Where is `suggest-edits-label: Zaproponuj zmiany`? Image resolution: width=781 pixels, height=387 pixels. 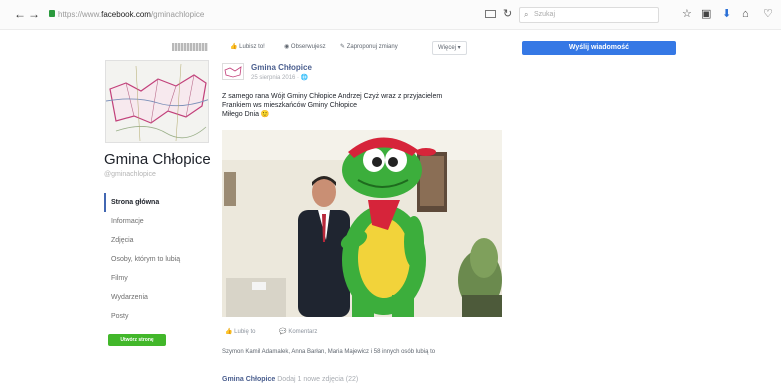
suggest-edits-label: Zaproponuj zmiany is located at coordinates (372, 47).